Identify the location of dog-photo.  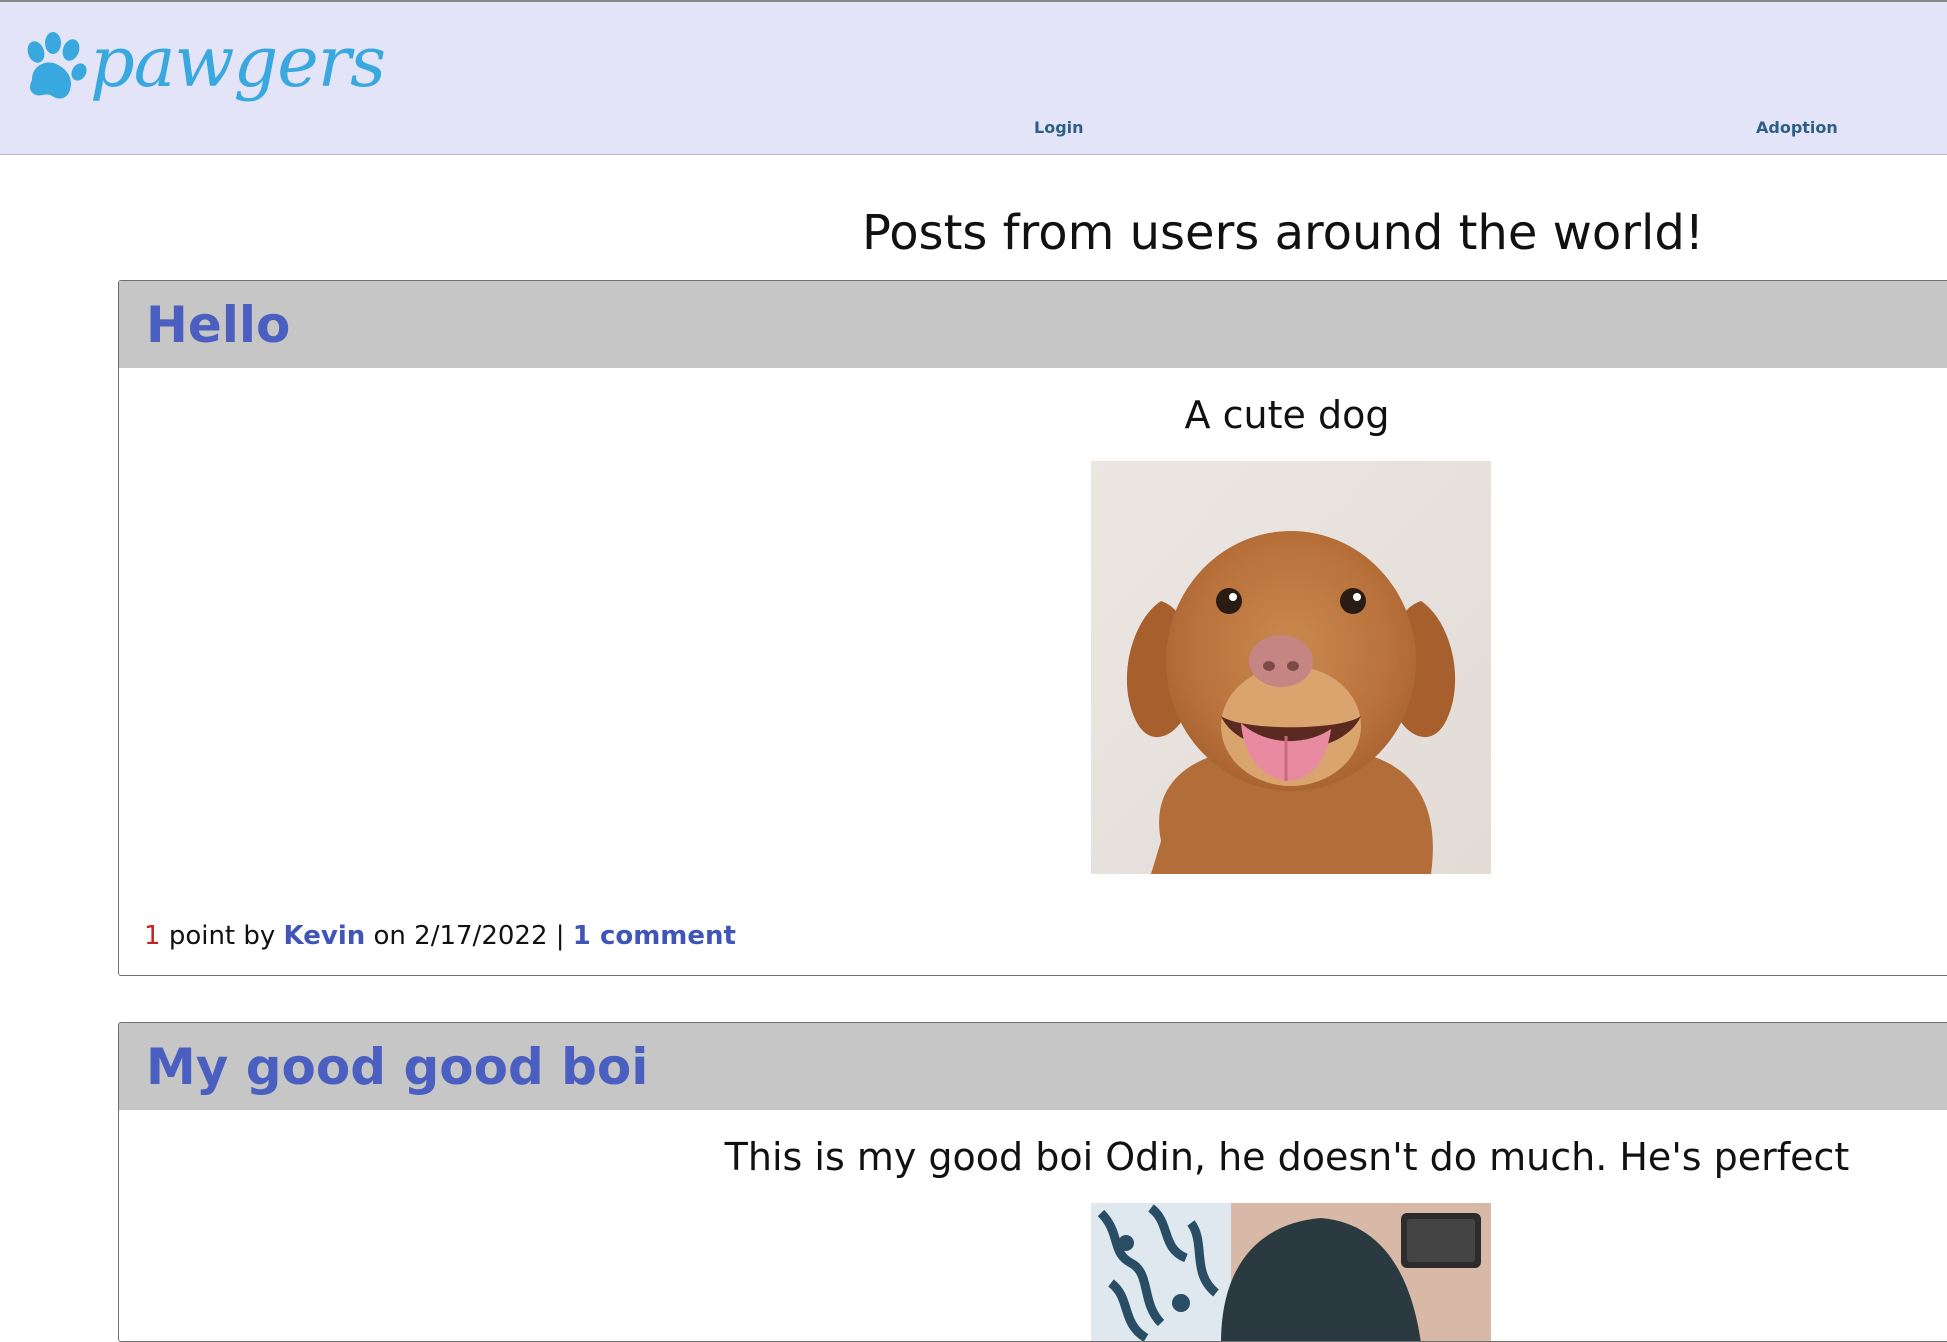
(1291, 667).